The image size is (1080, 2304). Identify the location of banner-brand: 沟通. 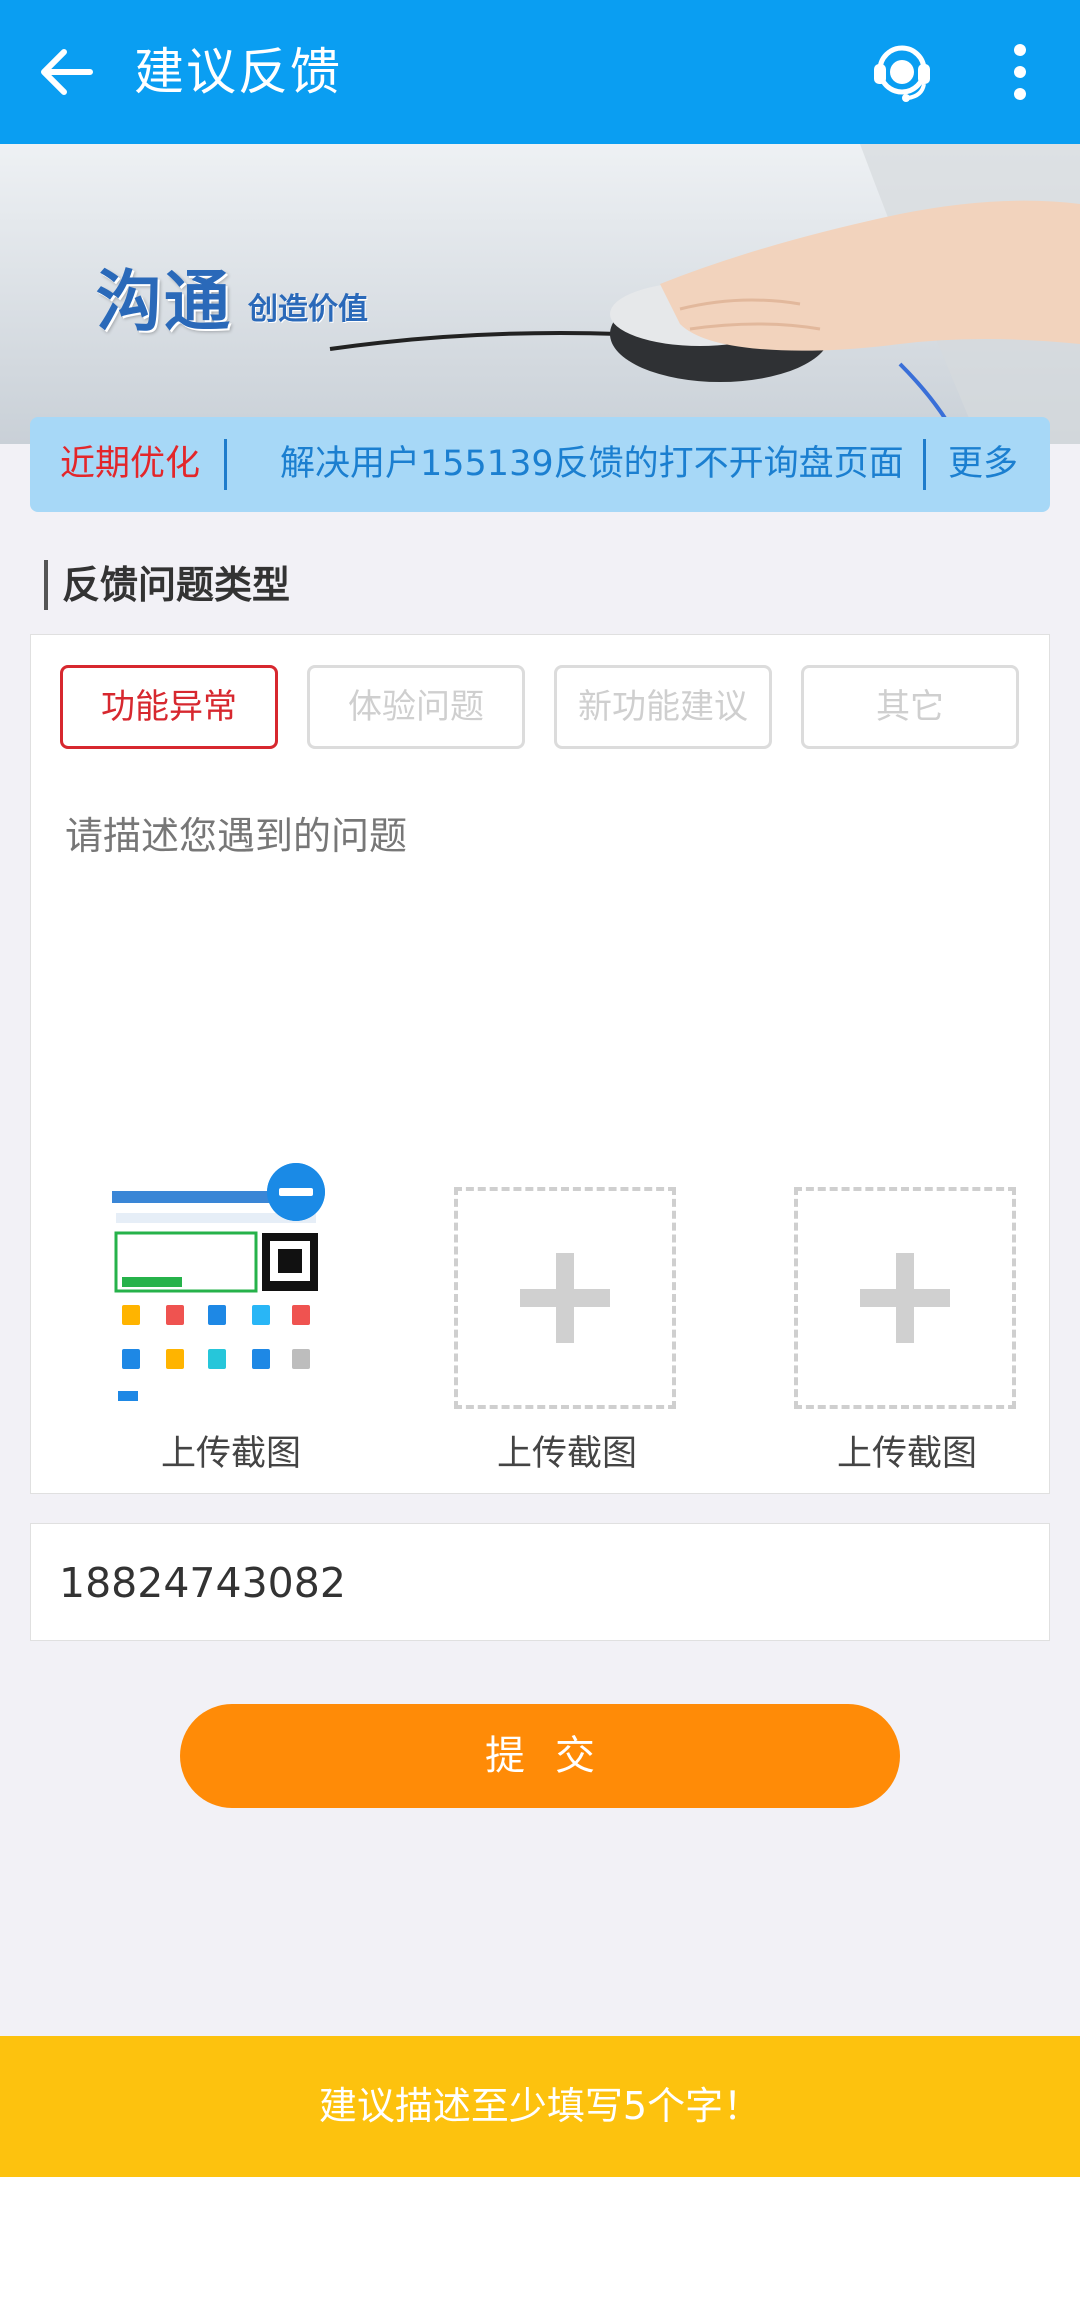
(164, 301).